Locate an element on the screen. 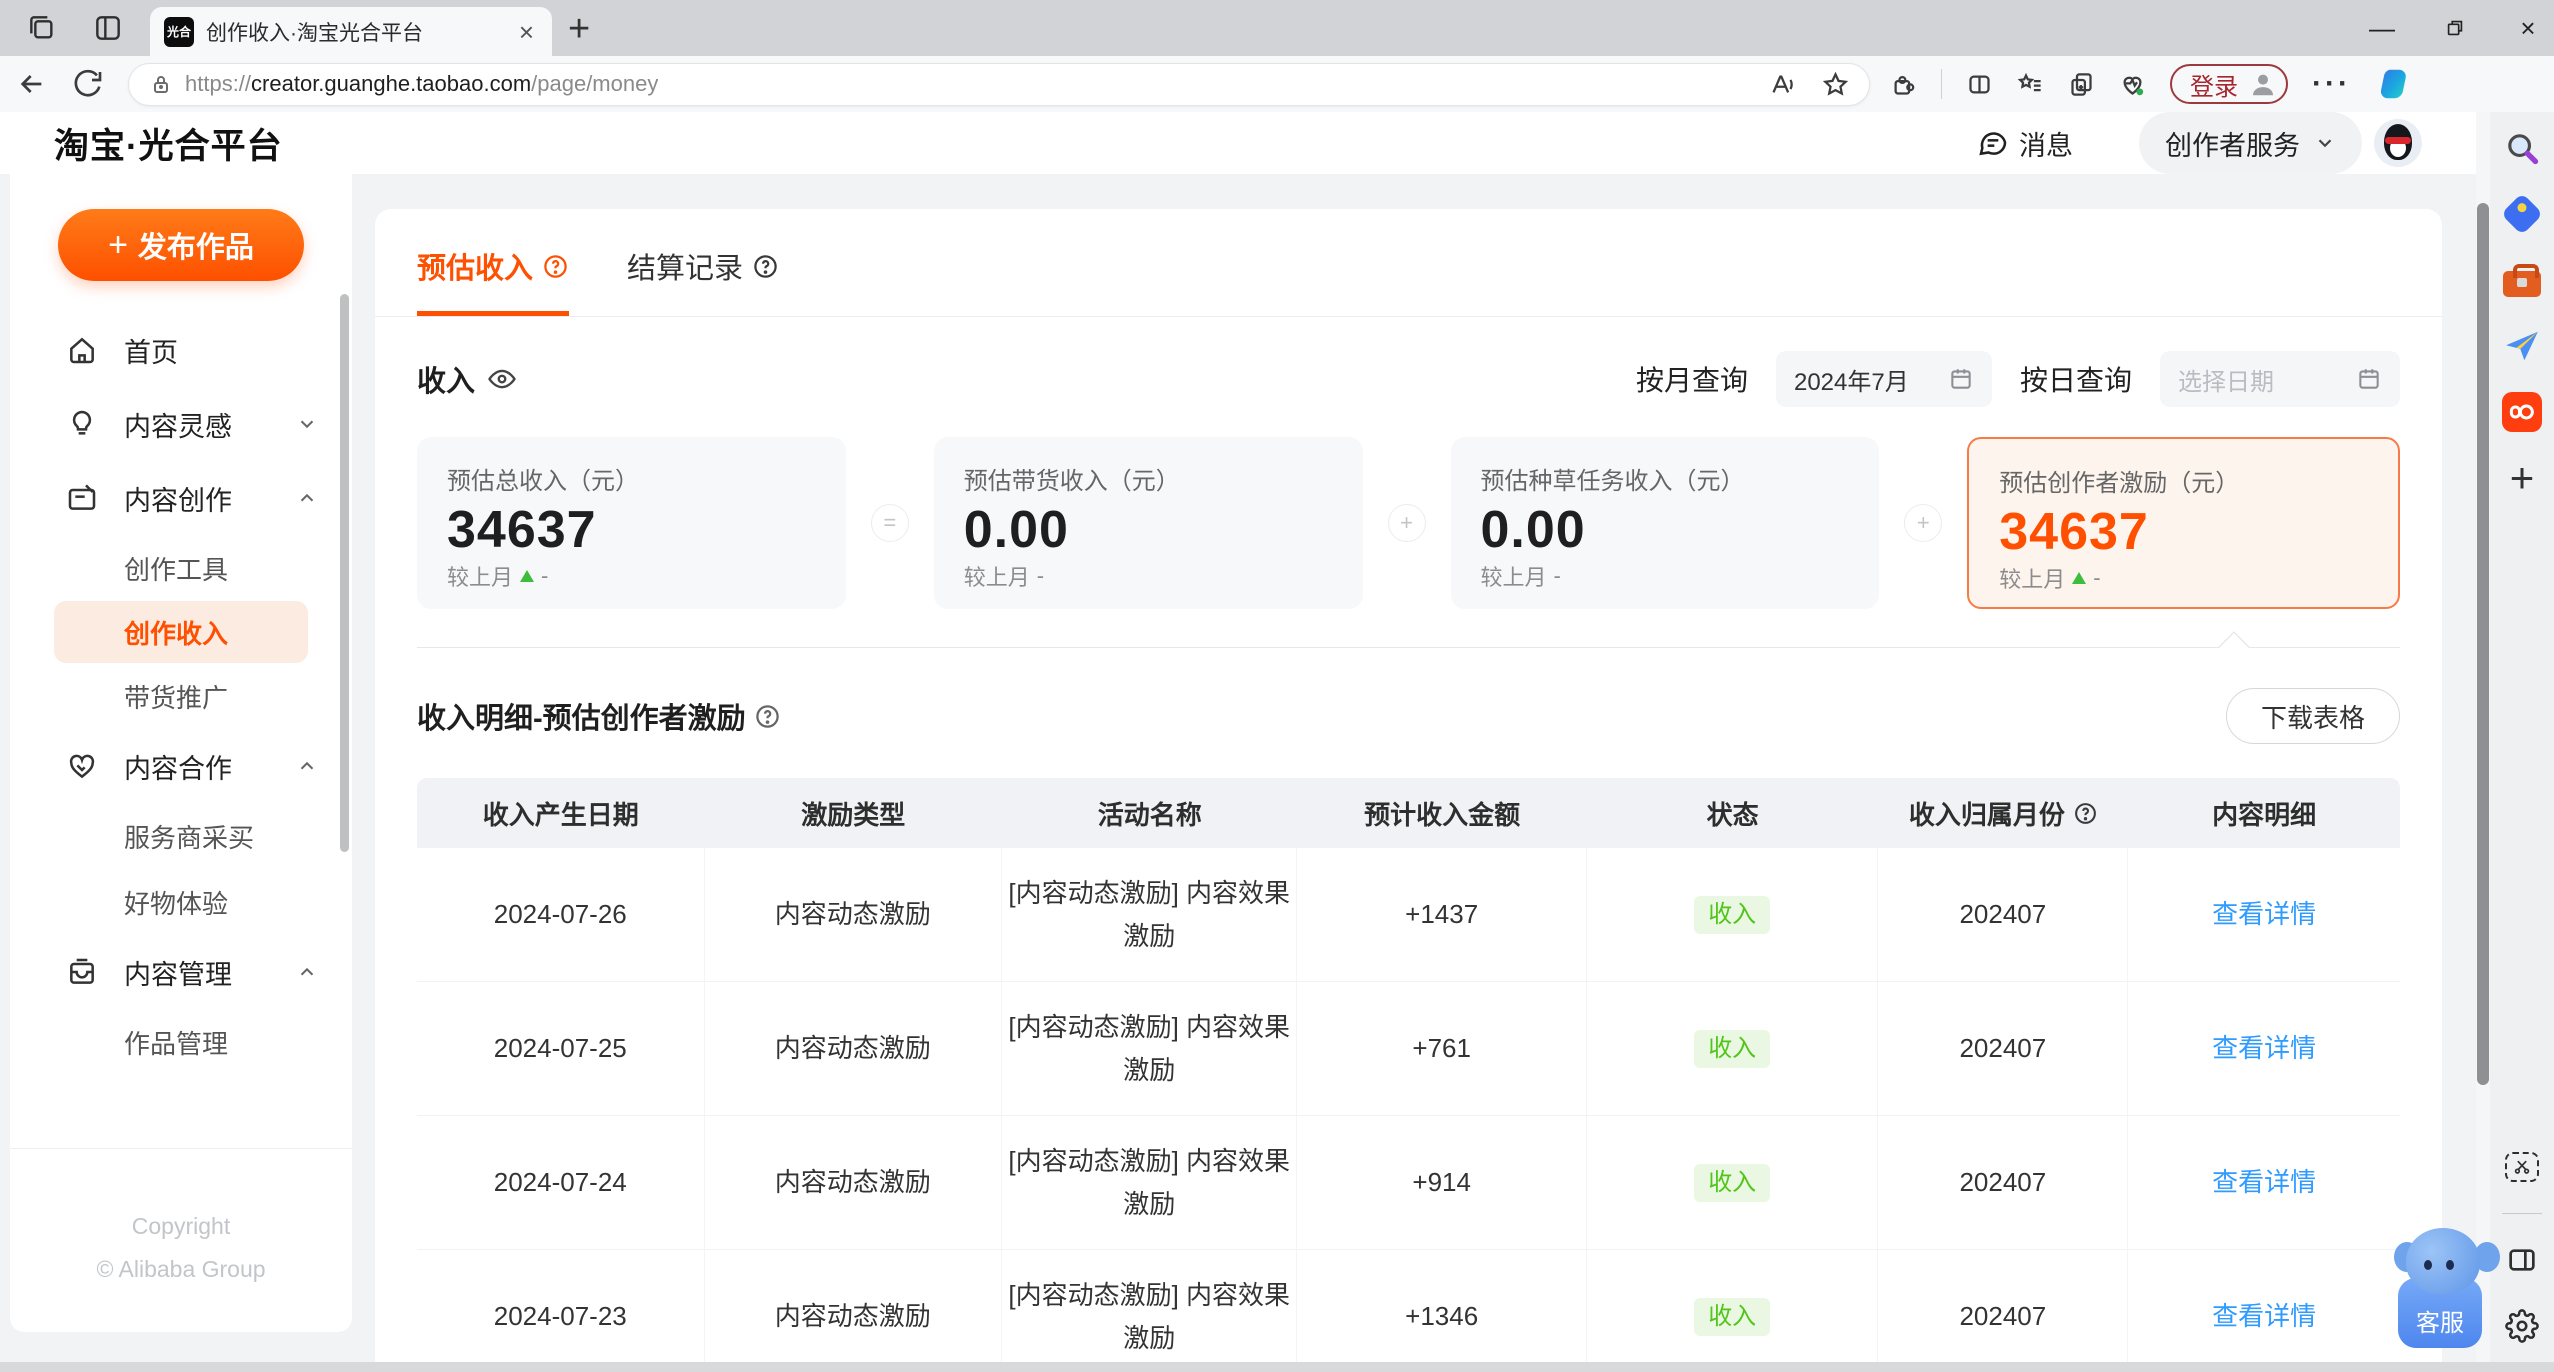 This screenshot has height=1372, width=2554. col-type: 激励类型 is located at coordinates (853, 814).